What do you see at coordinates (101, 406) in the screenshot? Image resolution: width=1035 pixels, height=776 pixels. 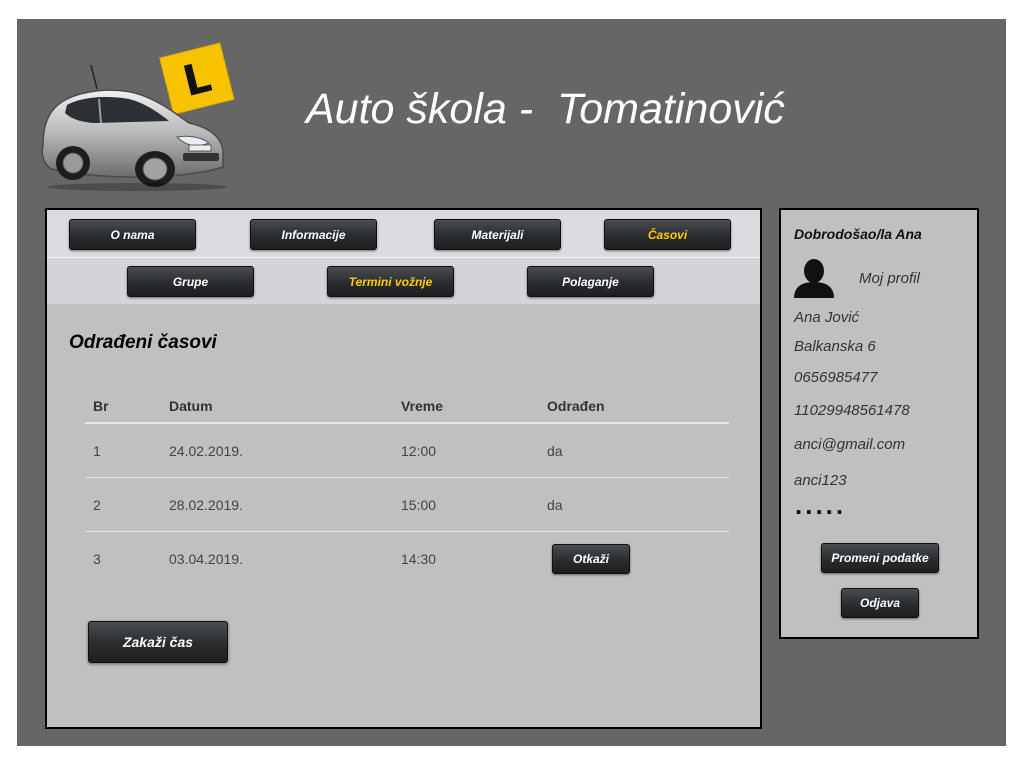 I see `column-header-br: Br` at bounding box center [101, 406].